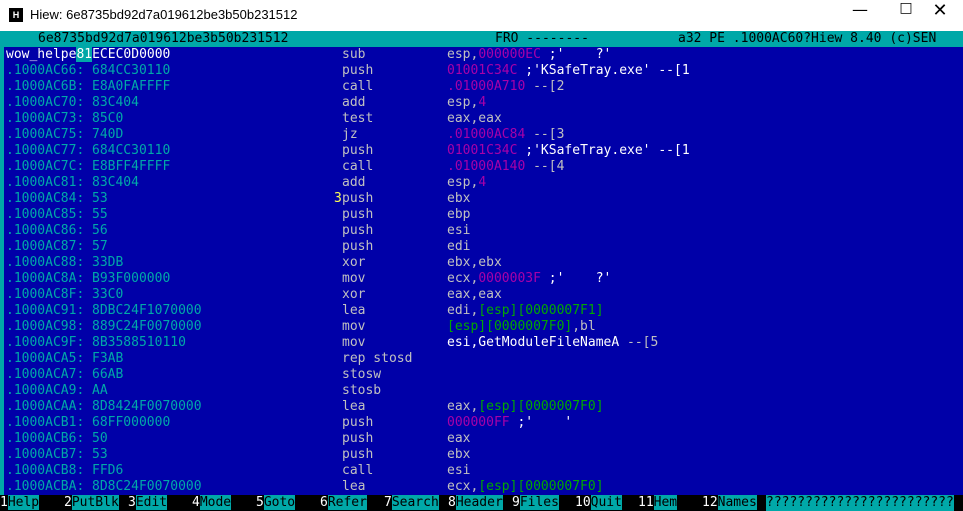 This screenshot has height=511, width=963. Describe the element at coordinates (481, 455) in the screenshot. I see `disasm-line: .1000ACB7: 53 push ebx` at that location.